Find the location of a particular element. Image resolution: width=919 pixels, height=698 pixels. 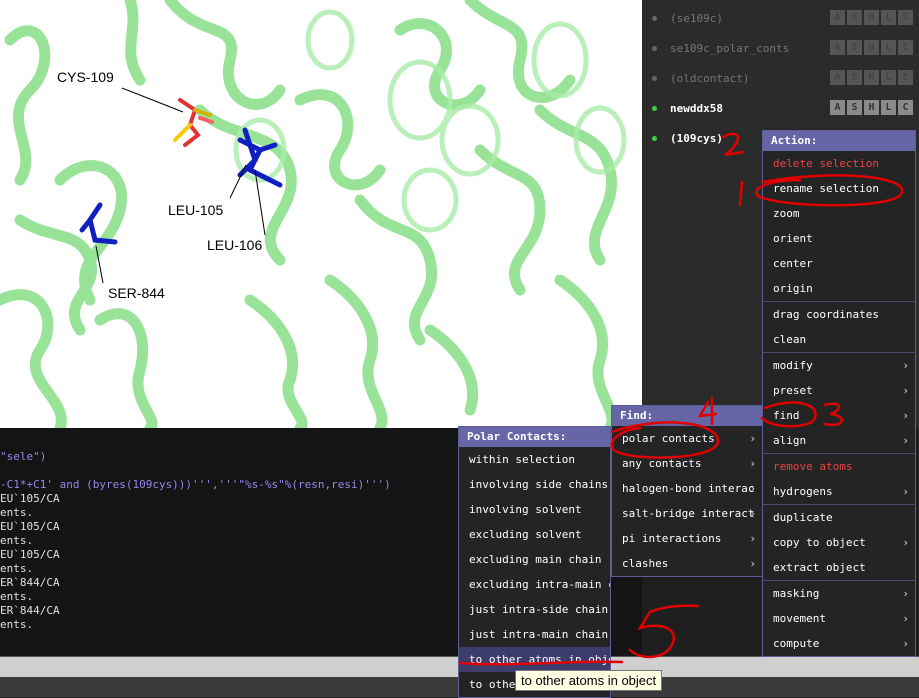

menu-item: halogen-bond interac › is located at coordinates (687, 488).